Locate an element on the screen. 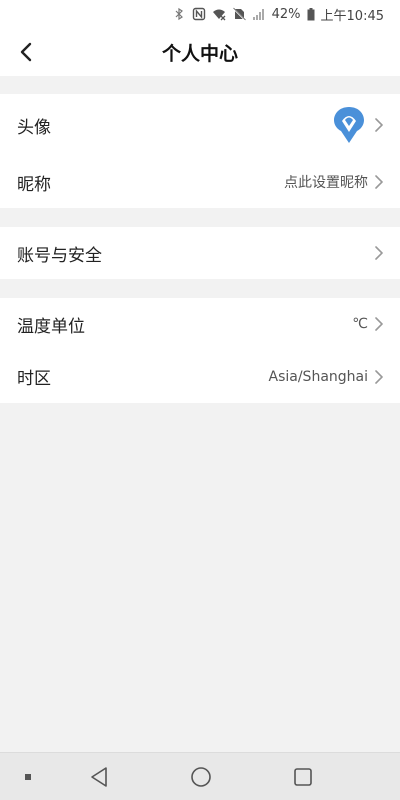  timezone-row: 时区 Asia/Shanghai is located at coordinates (200, 376).